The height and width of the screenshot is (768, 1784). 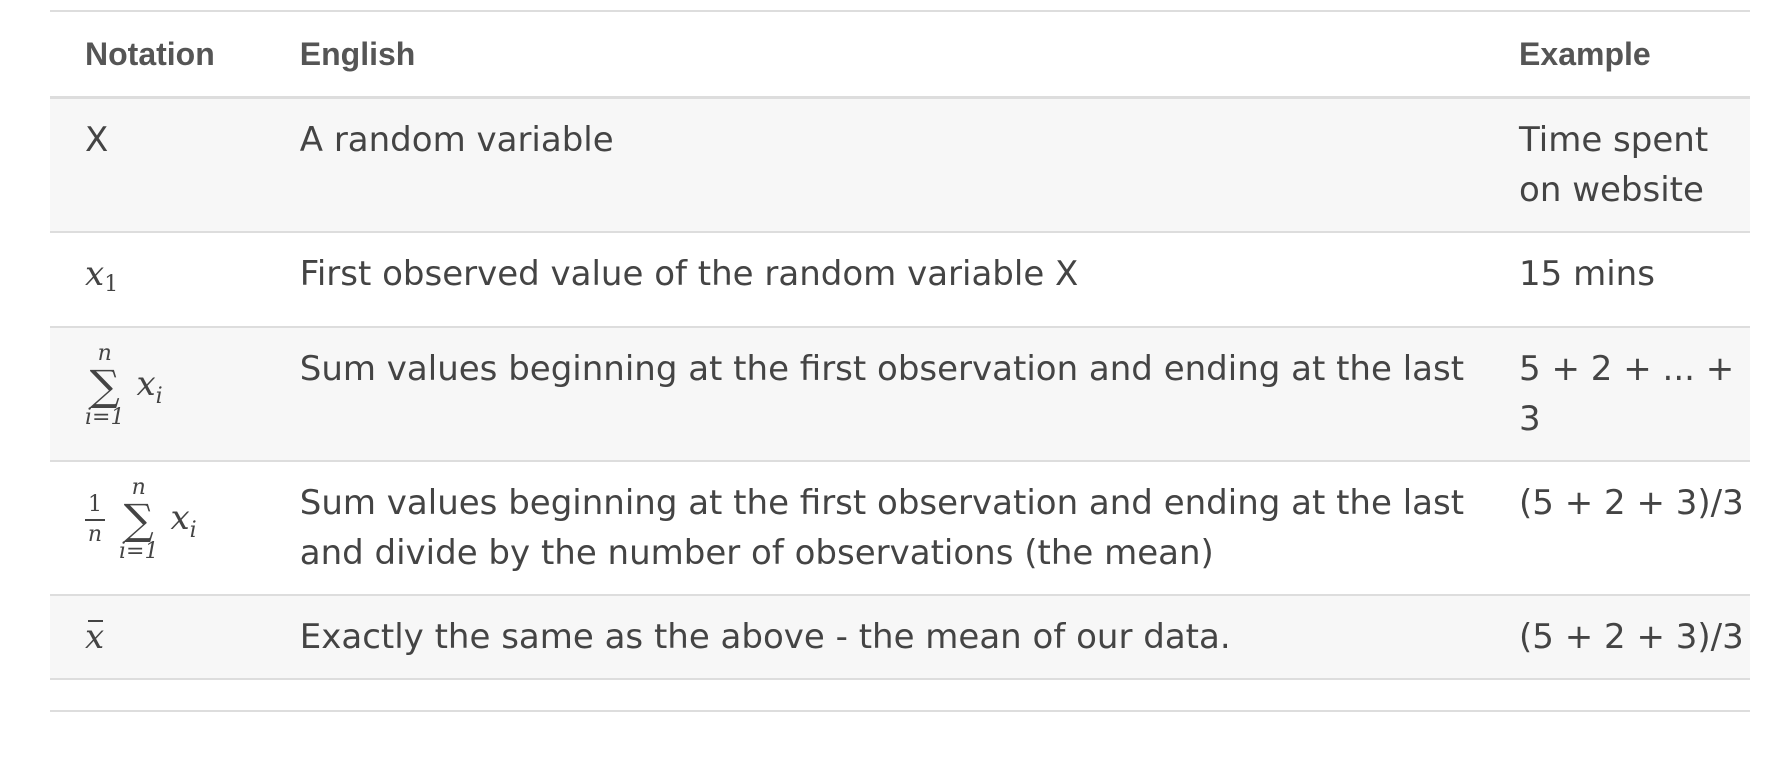 I want to click on notation-cell: x1, so click(x=157, y=280).